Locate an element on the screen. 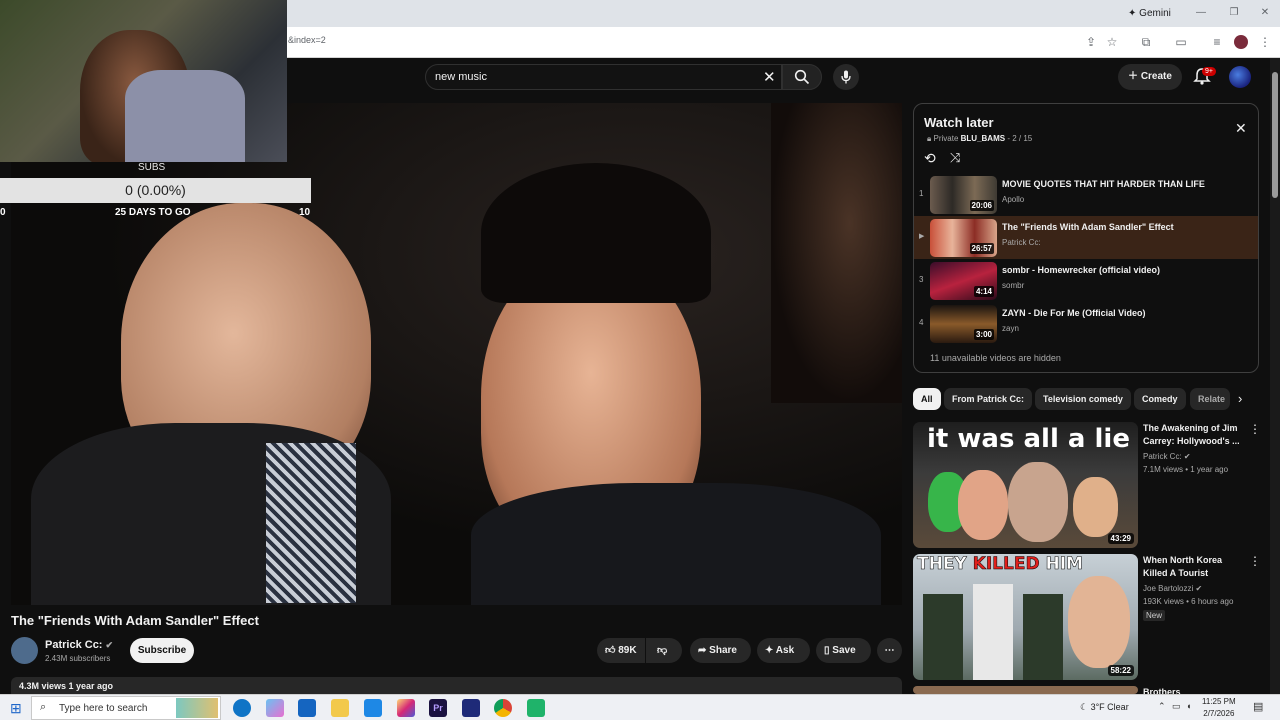 This screenshot has height=720, width=1280. webcam-overlay is located at coordinates (143, 81).